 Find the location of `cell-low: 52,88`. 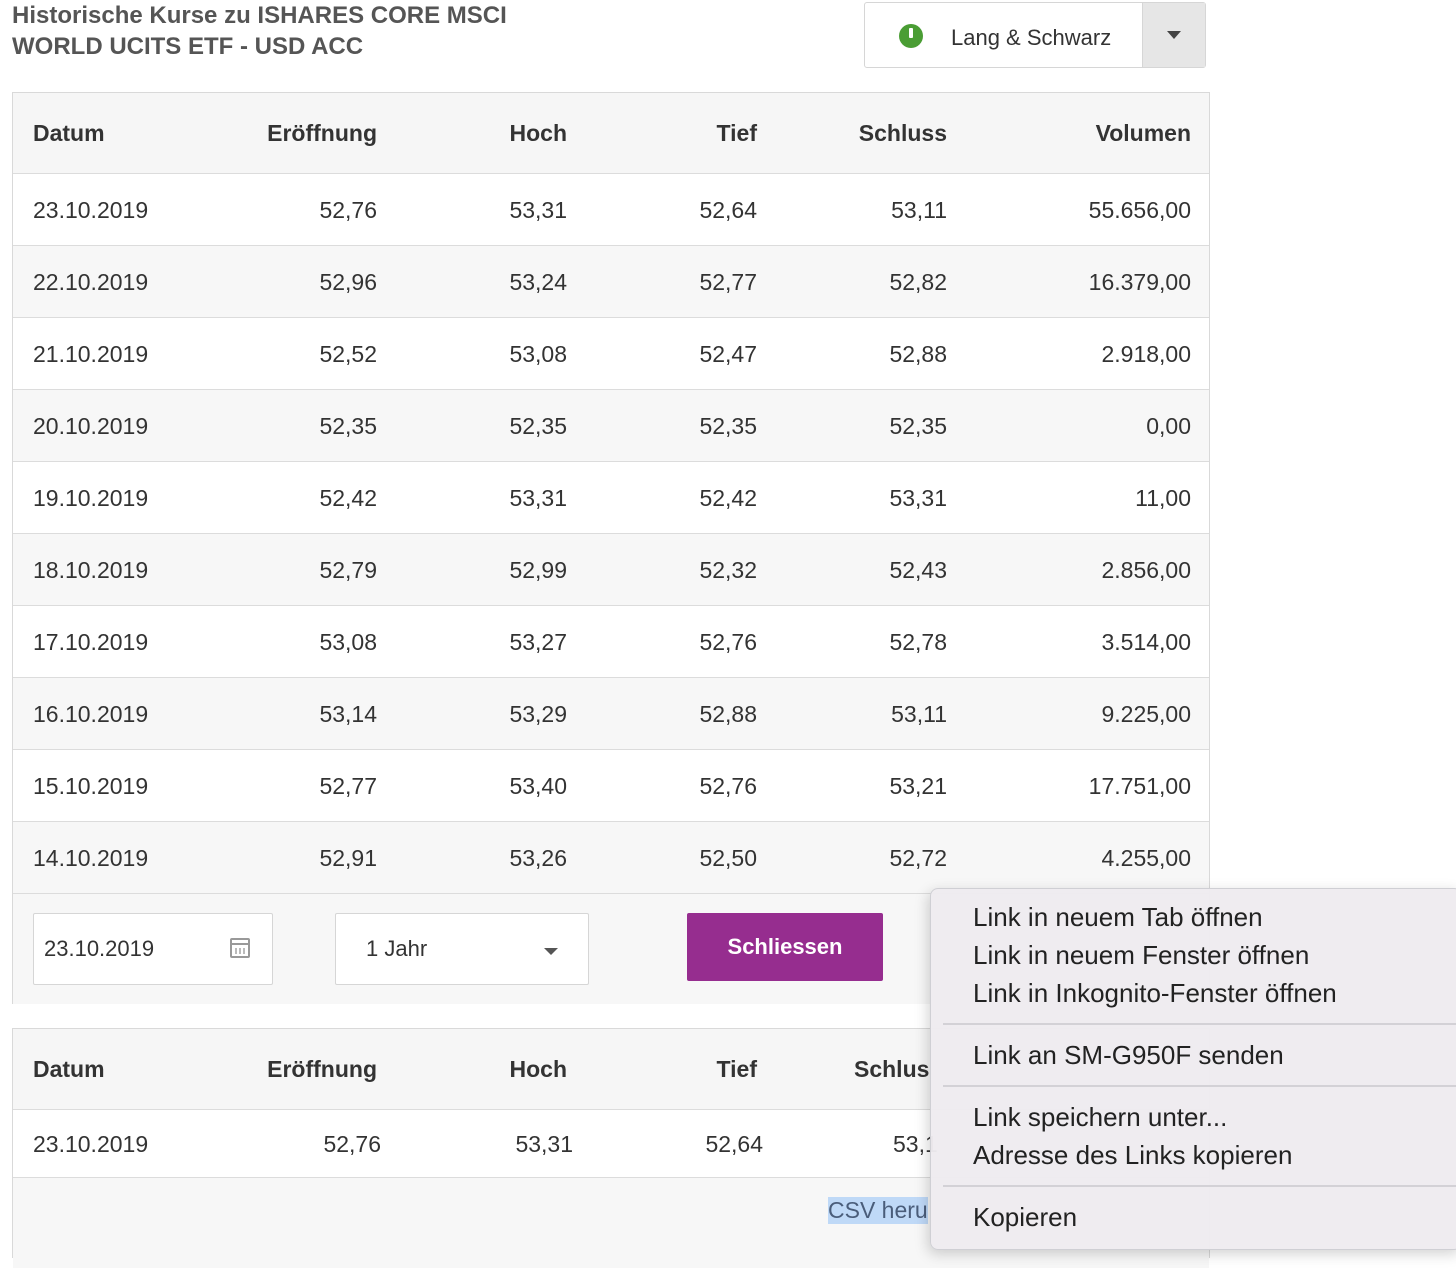

cell-low: 52,88 is located at coordinates (728, 713).